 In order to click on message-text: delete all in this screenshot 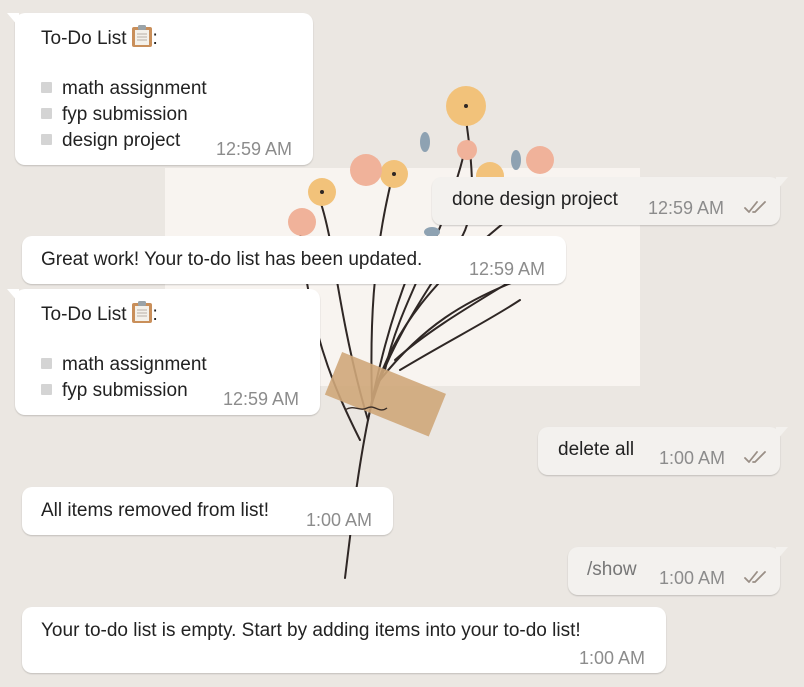, I will do `click(596, 449)`.